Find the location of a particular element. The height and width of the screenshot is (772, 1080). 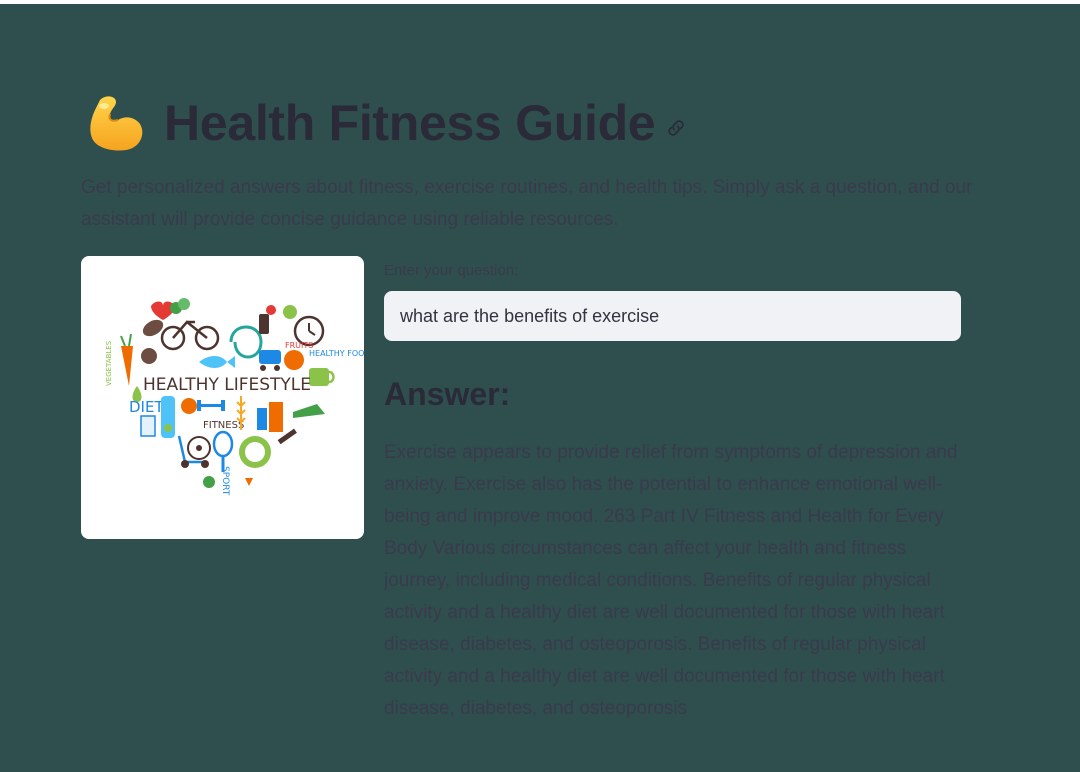

page-header: Health Fitness Guide is located at coordinates (386, 123).